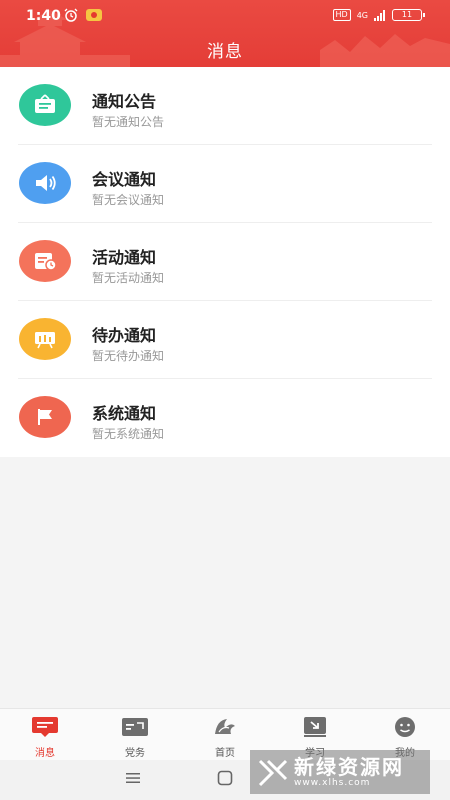  I want to click on weibo-icon, so click(94, 15).